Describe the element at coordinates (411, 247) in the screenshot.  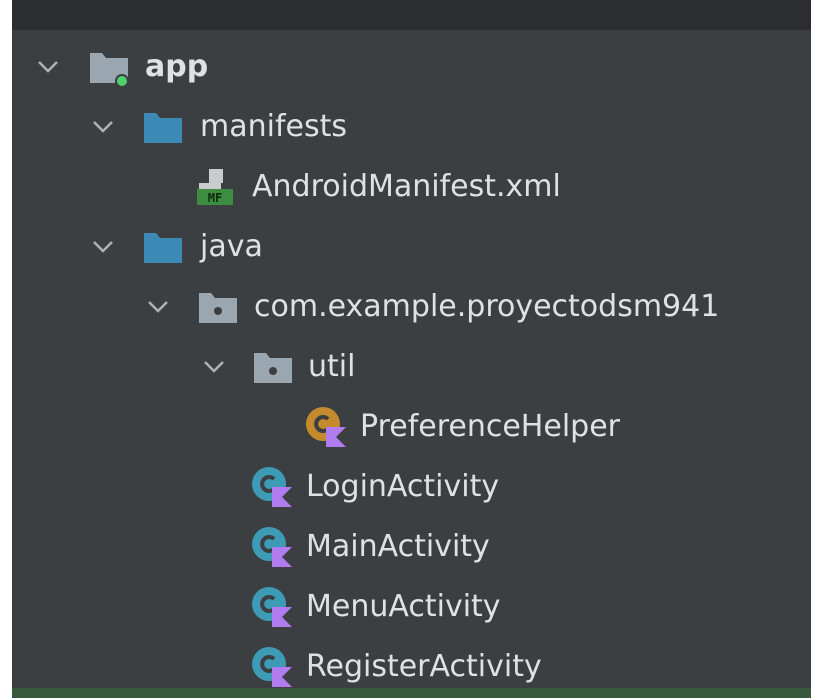
I see `tree-node-java: java` at that location.